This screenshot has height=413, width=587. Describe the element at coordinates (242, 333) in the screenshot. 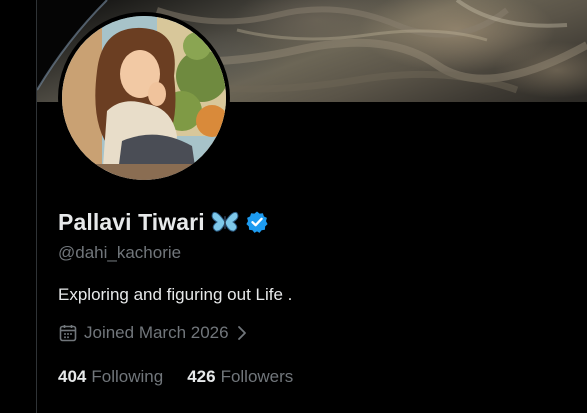

I see `chevron-right-icon` at that location.